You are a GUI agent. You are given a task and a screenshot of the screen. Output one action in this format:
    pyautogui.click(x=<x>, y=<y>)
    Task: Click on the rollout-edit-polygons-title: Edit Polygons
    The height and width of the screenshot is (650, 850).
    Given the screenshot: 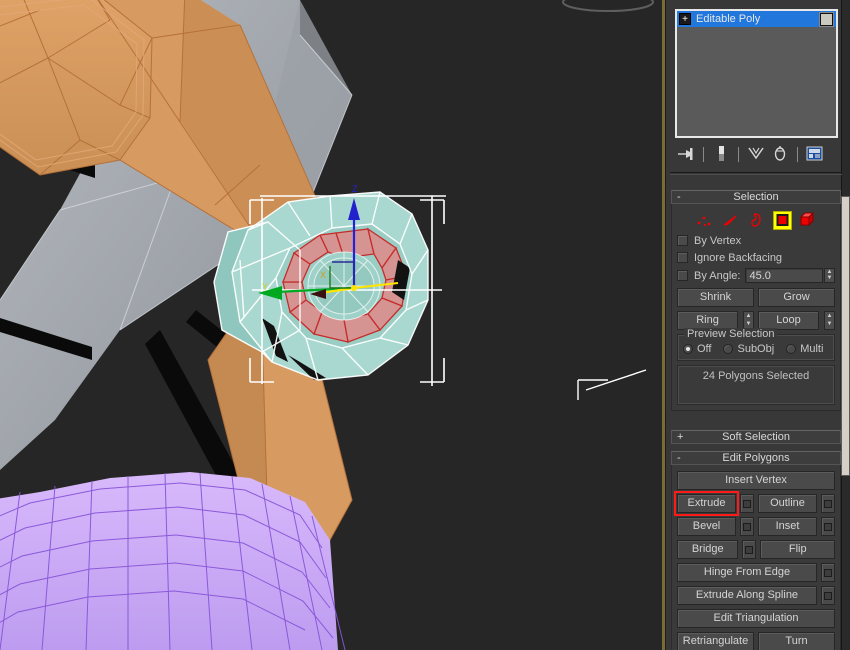 What is the action you would take?
    pyautogui.click(x=756, y=458)
    